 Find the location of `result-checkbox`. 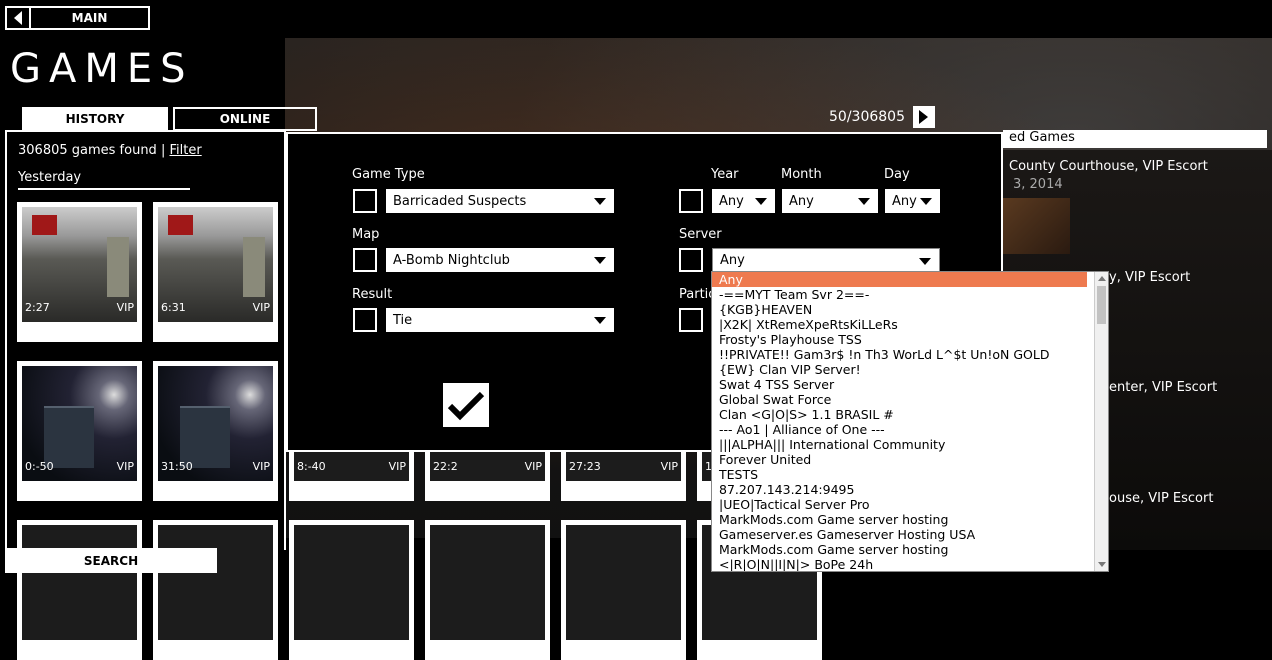

result-checkbox is located at coordinates (365, 320).